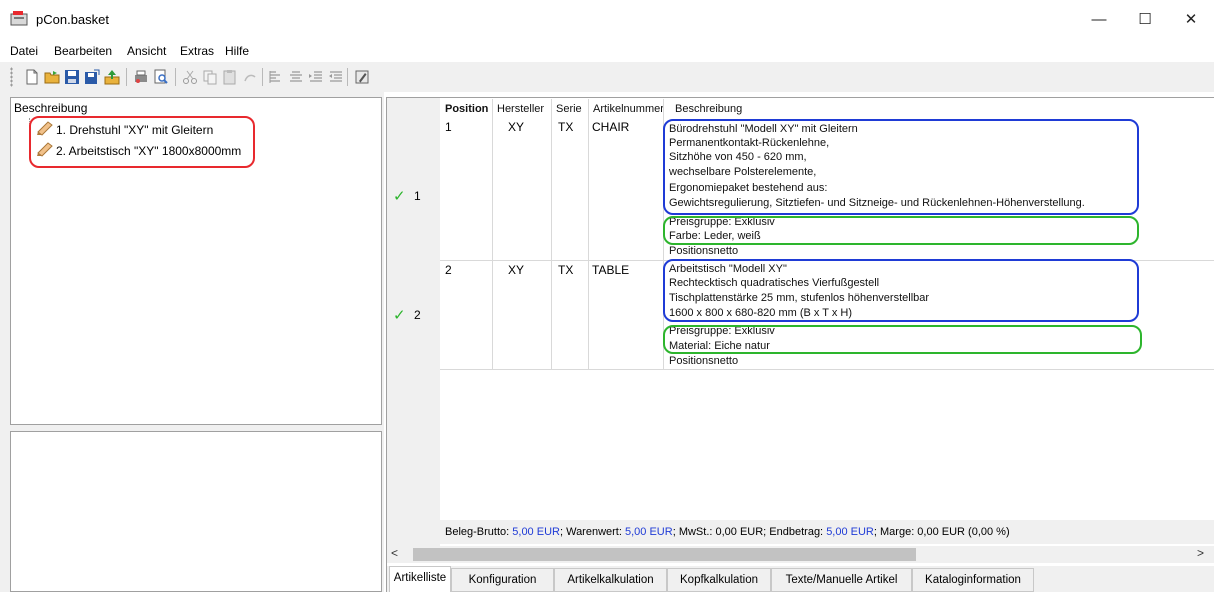 The image size is (1214, 592). What do you see at coordinates (708, 109) in the screenshot?
I see `col-beschreibung: Beschreibung` at bounding box center [708, 109].